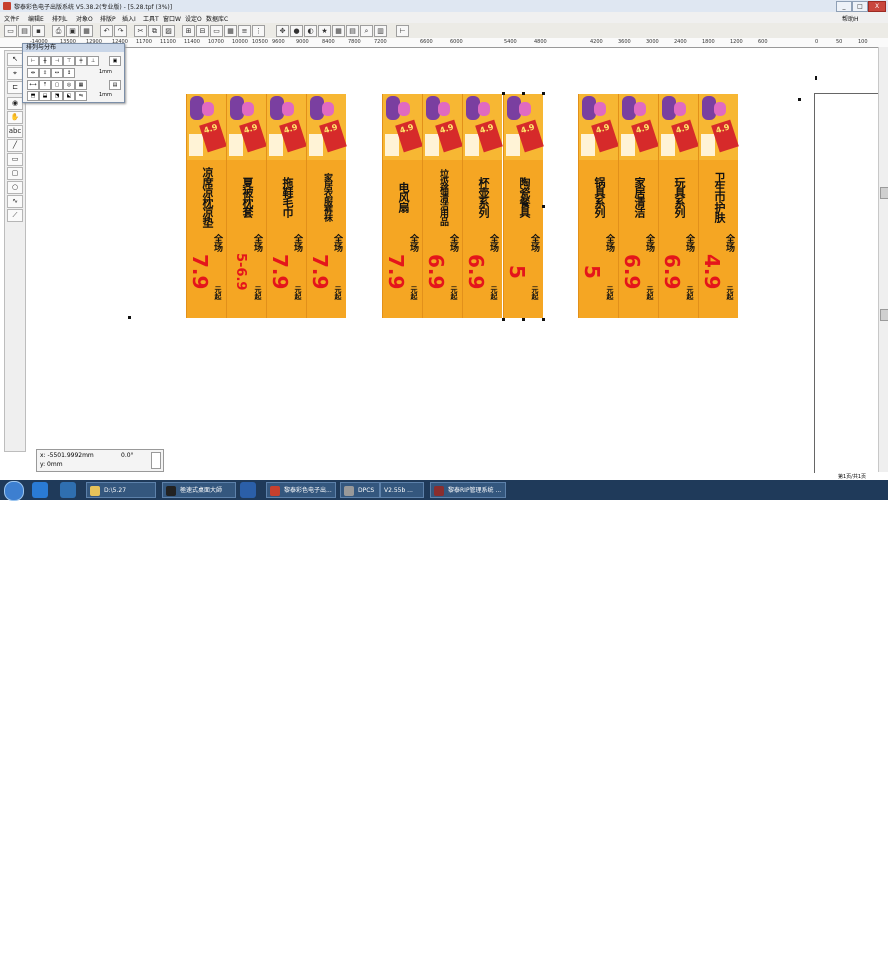 The image size is (888, 978). Describe the element at coordinates (248, 490) in the screenshot. I see `taskbar-app-icon` at that location.